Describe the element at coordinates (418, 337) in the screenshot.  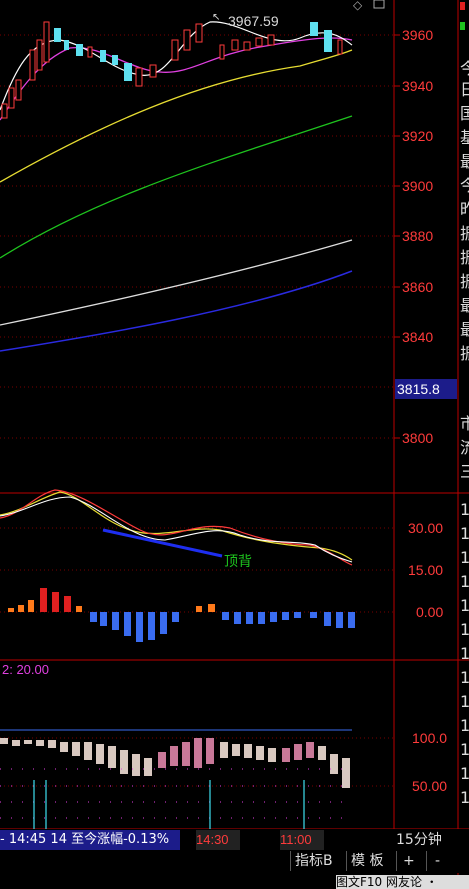
I see `y-tick-3840: 3840` at that location.